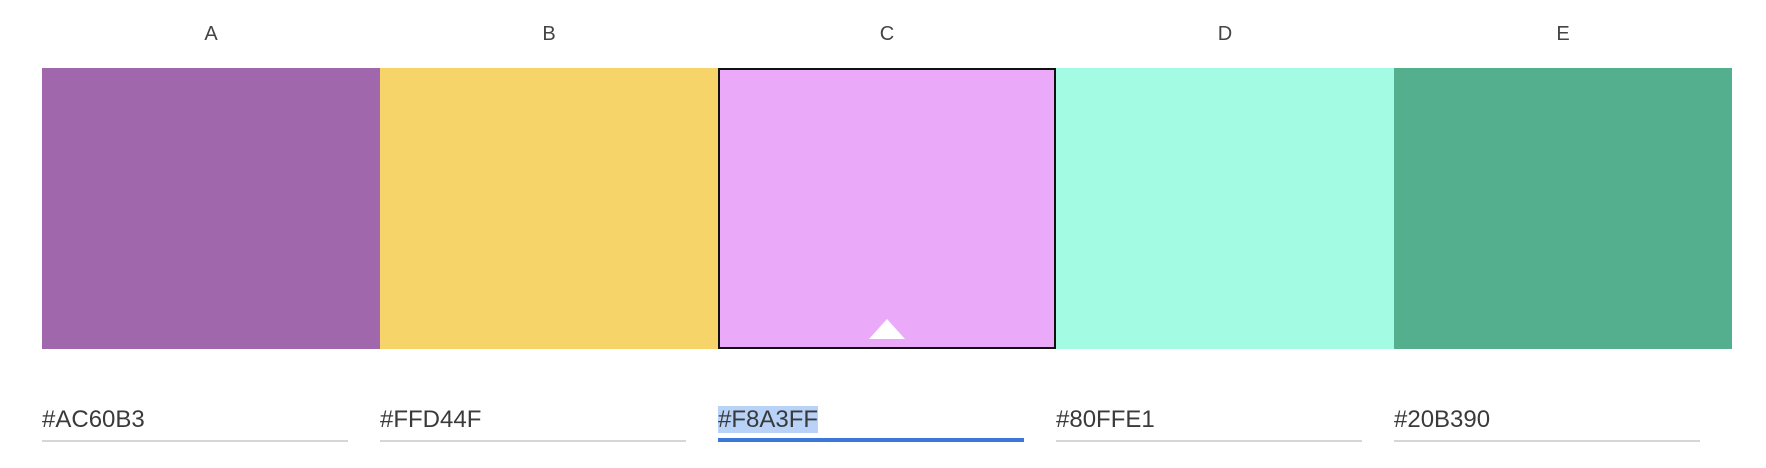  Describe the element at coordinates (549, 34) in the screenshot. I see `column-header-b: B` at that location.